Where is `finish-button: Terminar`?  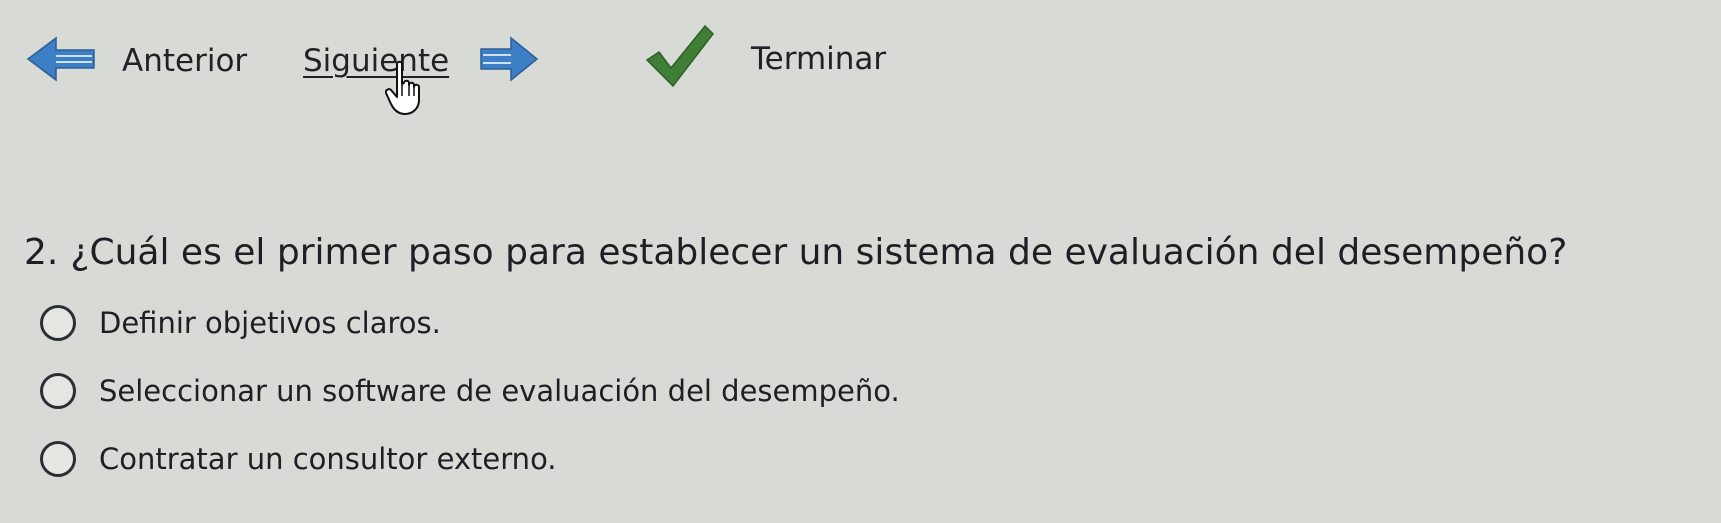 finish-button: Terminar is located at coordinates (765, 59).